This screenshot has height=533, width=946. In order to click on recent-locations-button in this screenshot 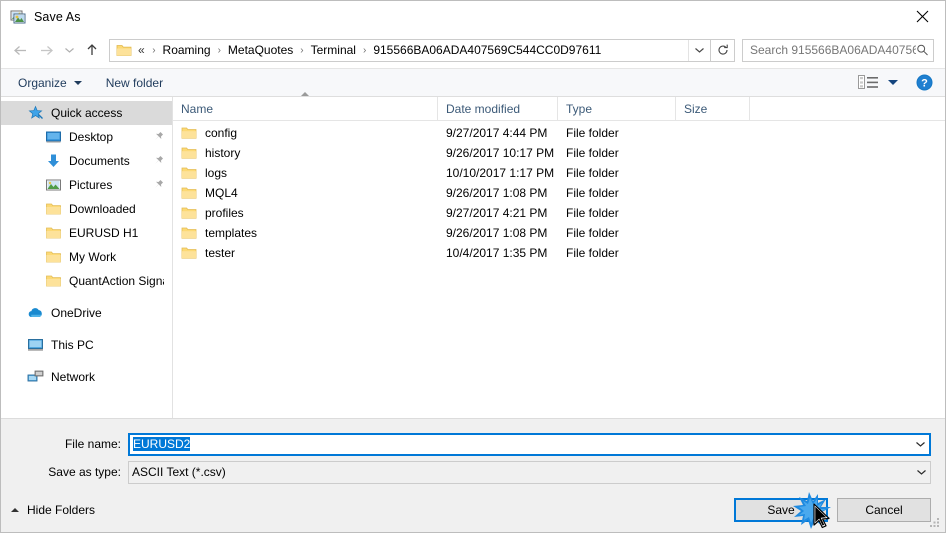, I will do `click(69, 50)`.